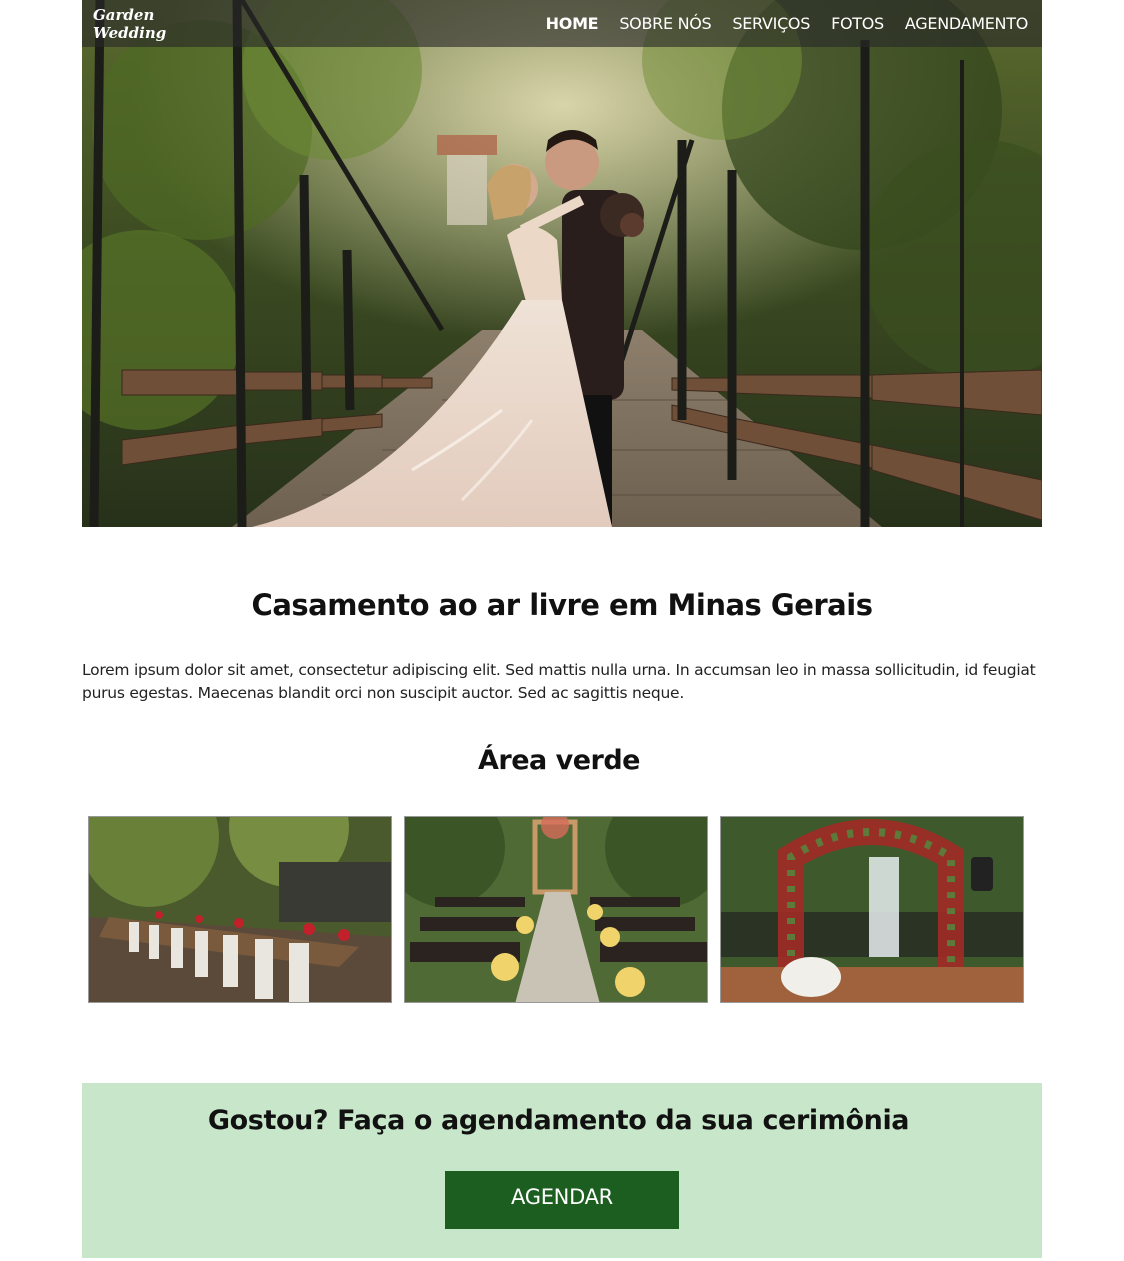 The width and height of the screenshot is (1124, 1261). I want to click on page-headline: Casamento ao ar livre em Minas Gerais, so click(562, 605).